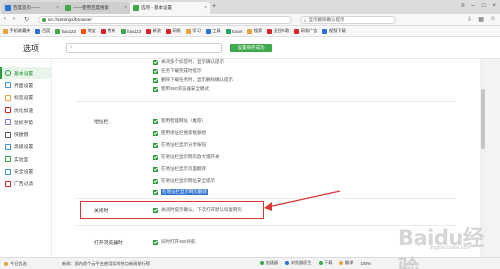 The height and width of the screenshot is (269, 500). Describe the element at coordinates (469, 19) in the screenshot. I see `download-icon: ⇩` at that location.